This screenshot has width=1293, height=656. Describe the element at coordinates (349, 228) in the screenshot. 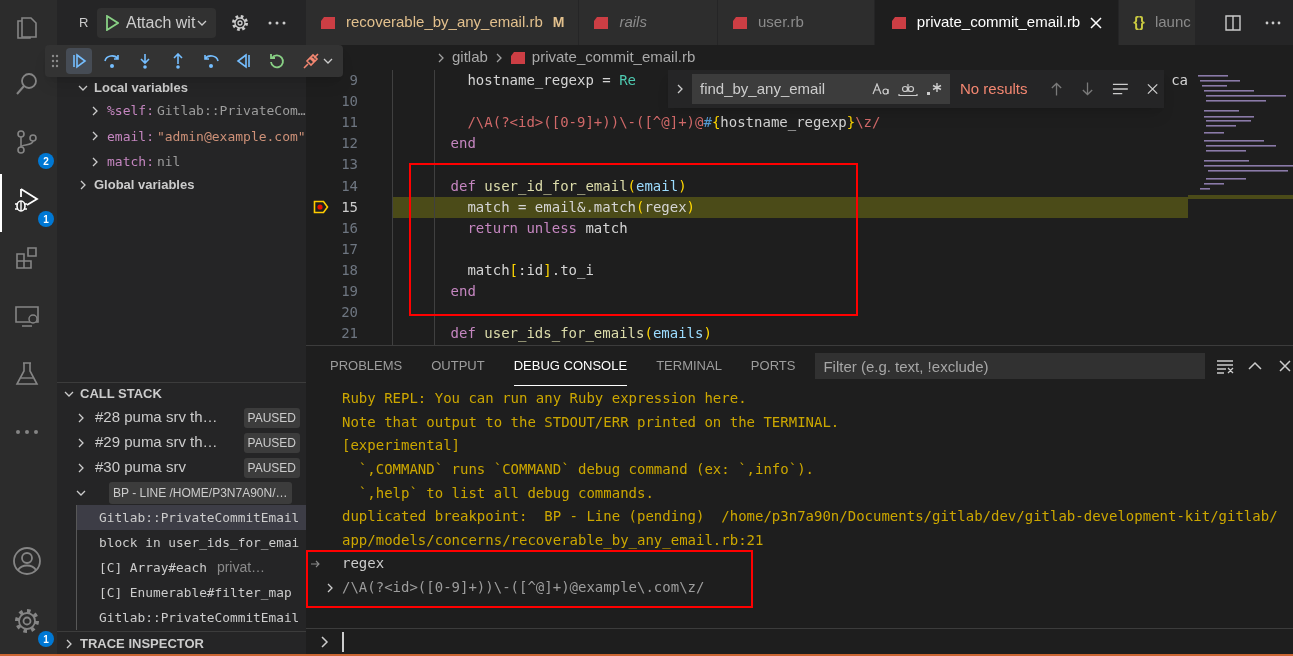

I see `line-number: 16` at that location.